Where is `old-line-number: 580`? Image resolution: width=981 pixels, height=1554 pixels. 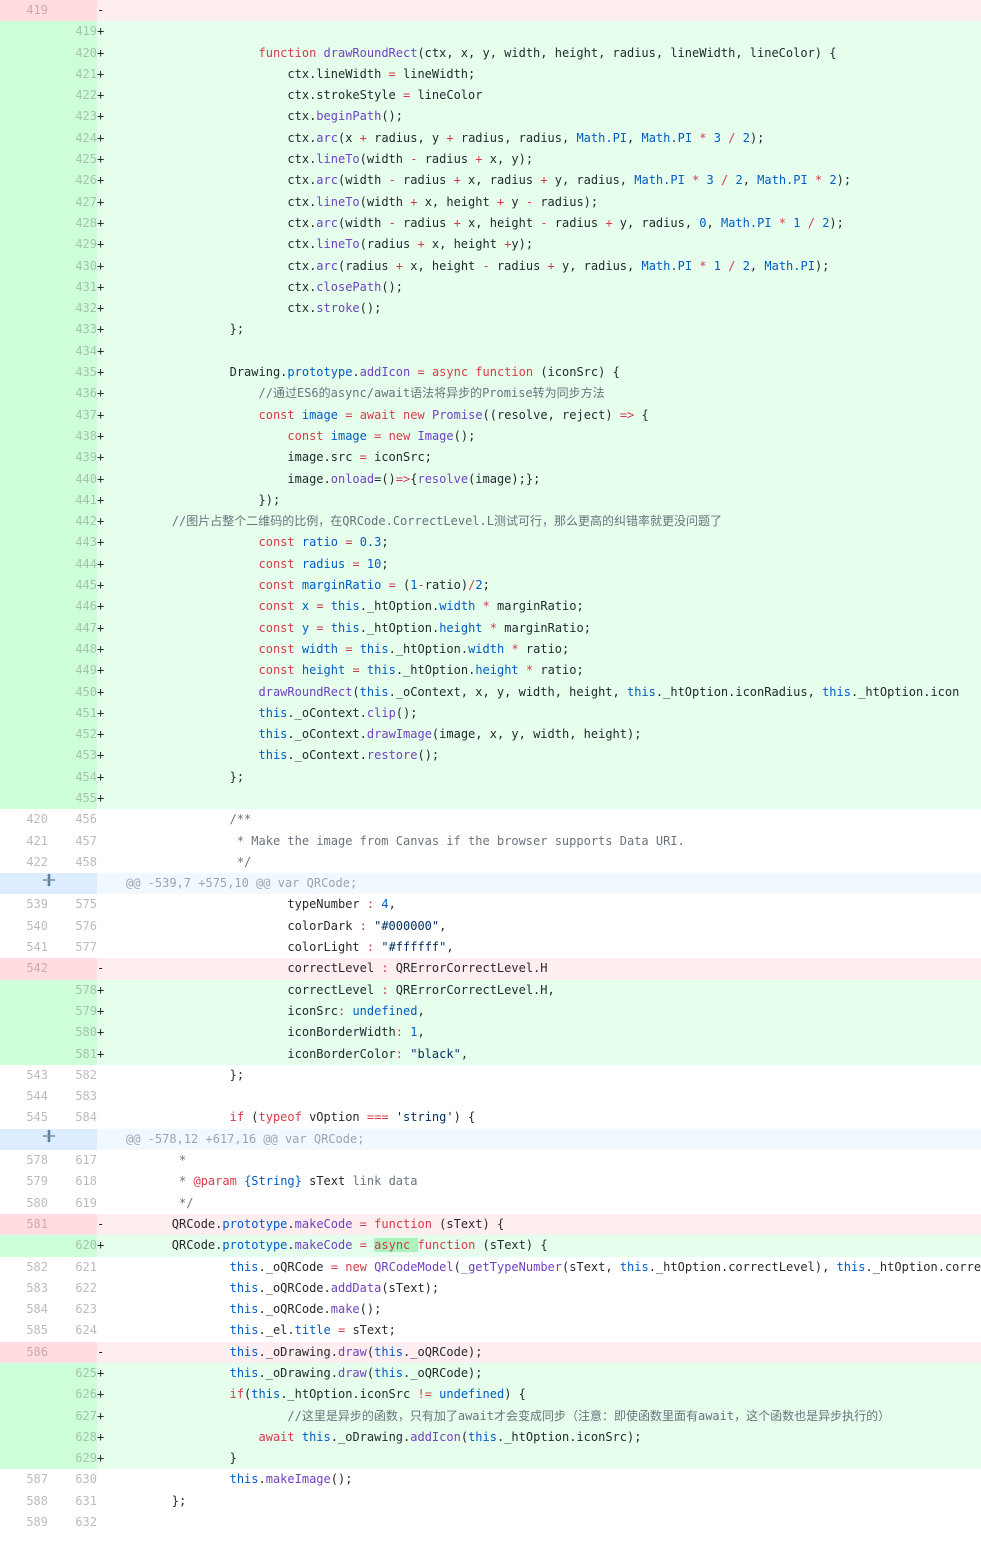 old-line-number: 580 is located at coordinates (24, 1203).